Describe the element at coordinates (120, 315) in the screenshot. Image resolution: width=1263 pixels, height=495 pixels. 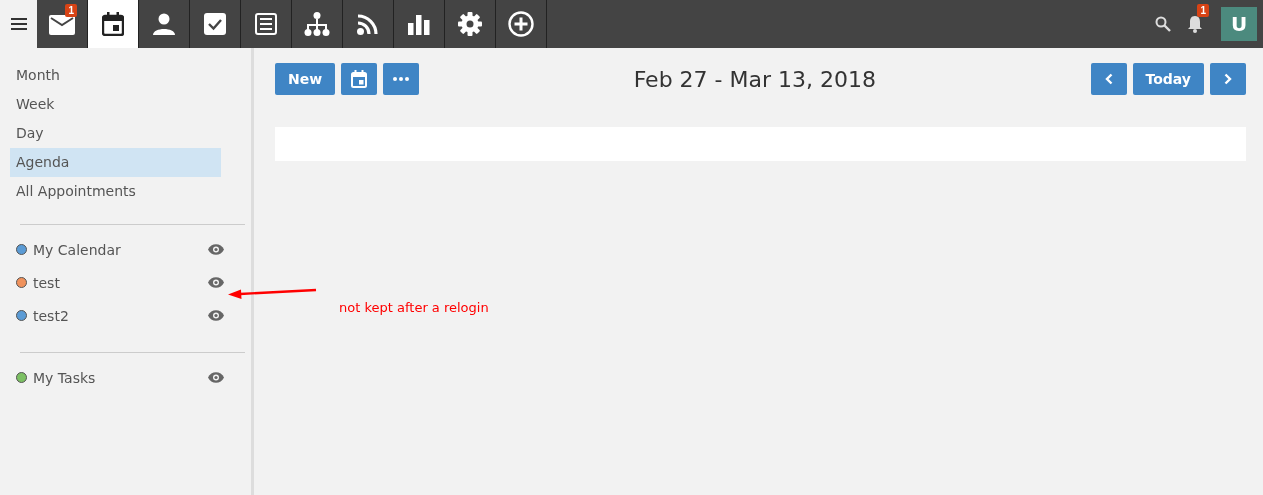
I see `calendar-name: test2` at that location.